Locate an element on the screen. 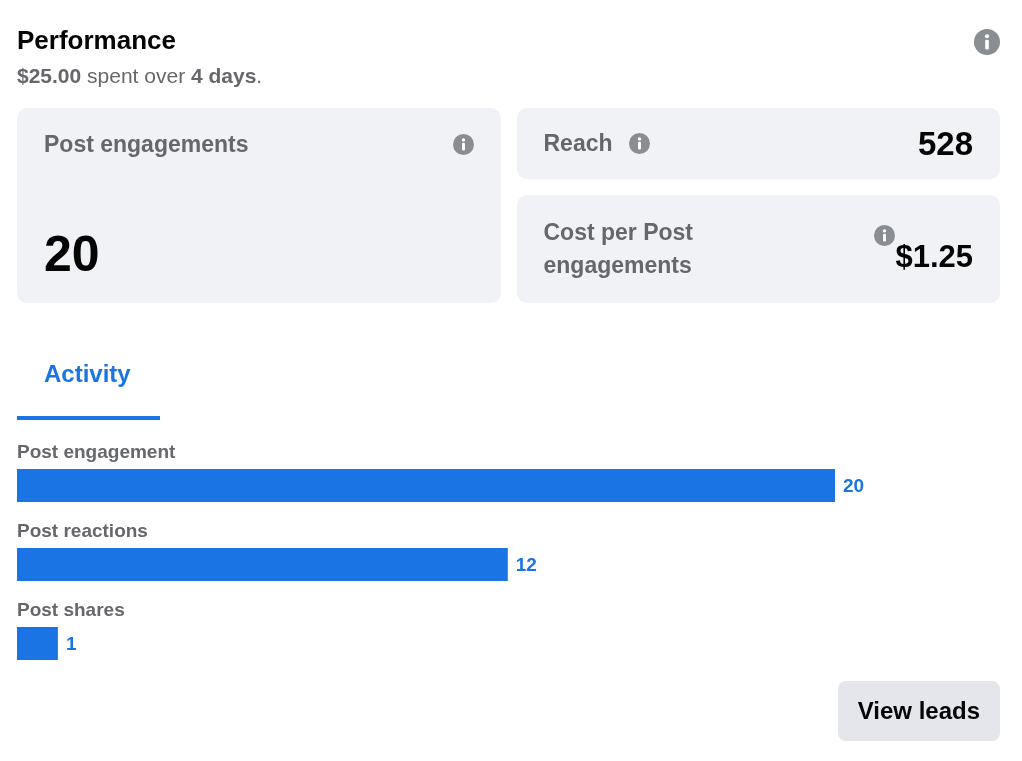  category-label: Post engagement is located at coordinates (96, 451).